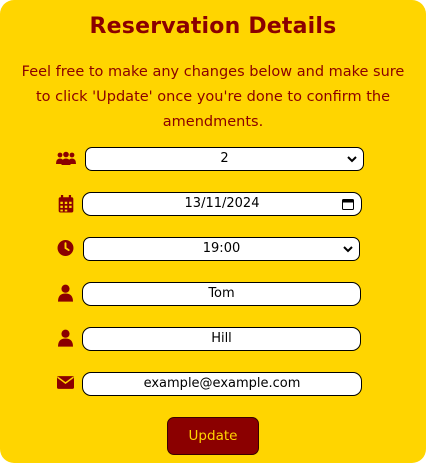 The height and width of the screenshot is (463, 426). I want to click on first-name-value: Tom, so click(221, 293).